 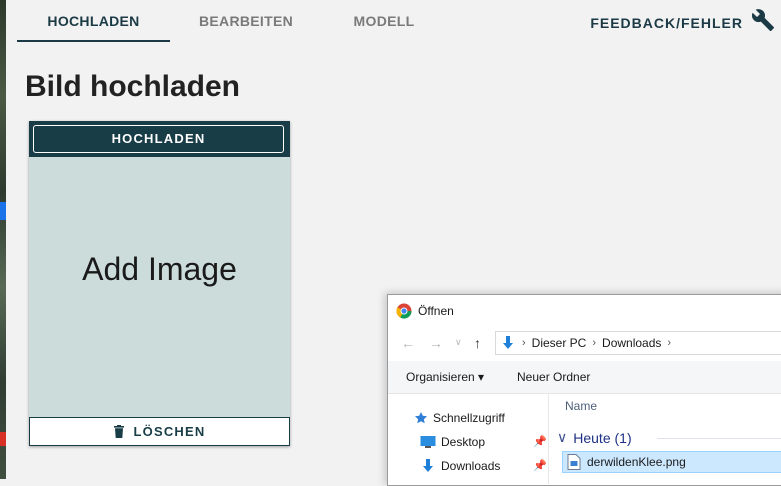 I want to click on nav-item-desktop: Desktop, so click(x=452, y=442).